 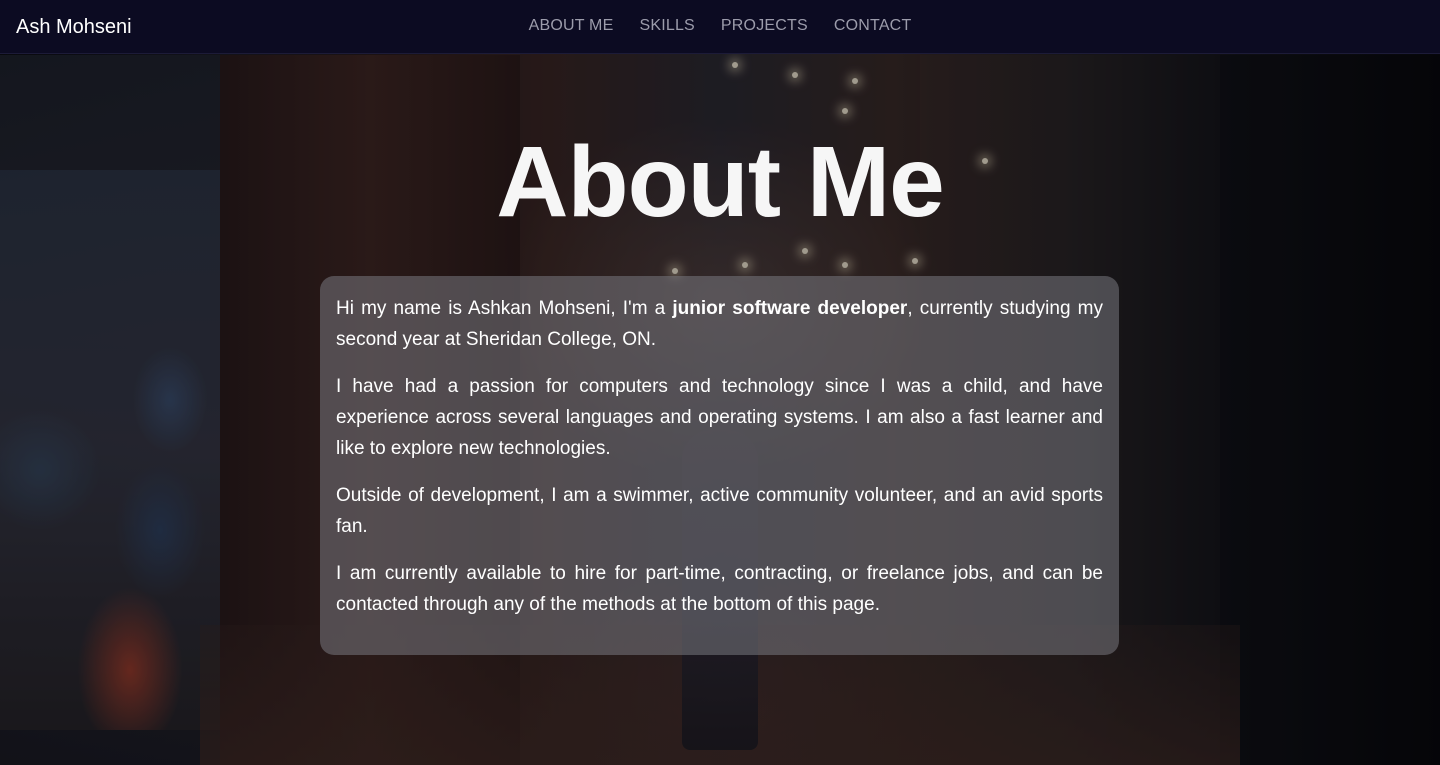 I want to click on nav-links: ABOUT ME SKILLS PROJECTS CONTACT, so click(x=720, y=26).